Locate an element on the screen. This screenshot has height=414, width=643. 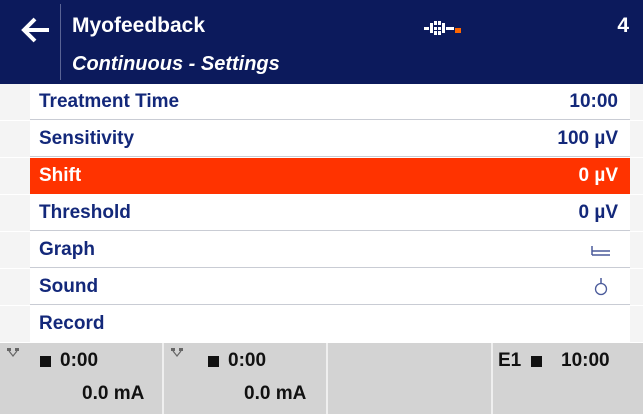
arrow-left-icon is located at coordinates (35, 30).